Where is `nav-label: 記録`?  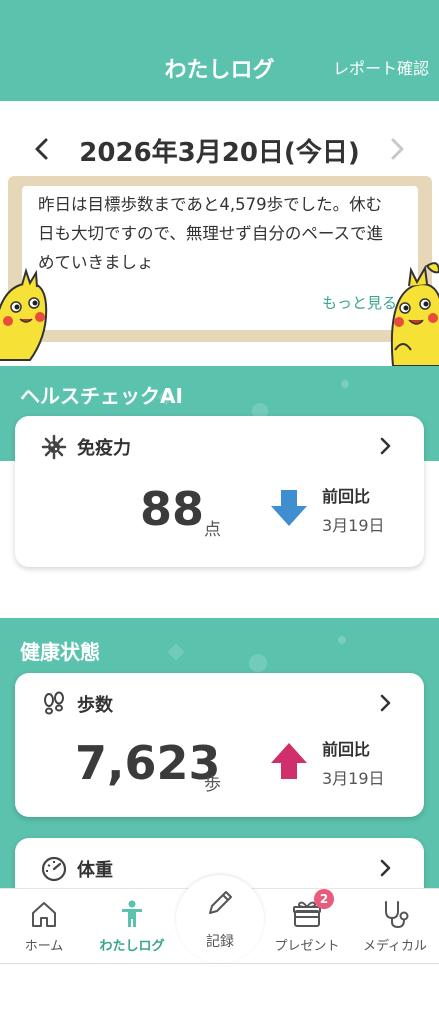
nav-label: 記録 is located at coordinates (220, 942).